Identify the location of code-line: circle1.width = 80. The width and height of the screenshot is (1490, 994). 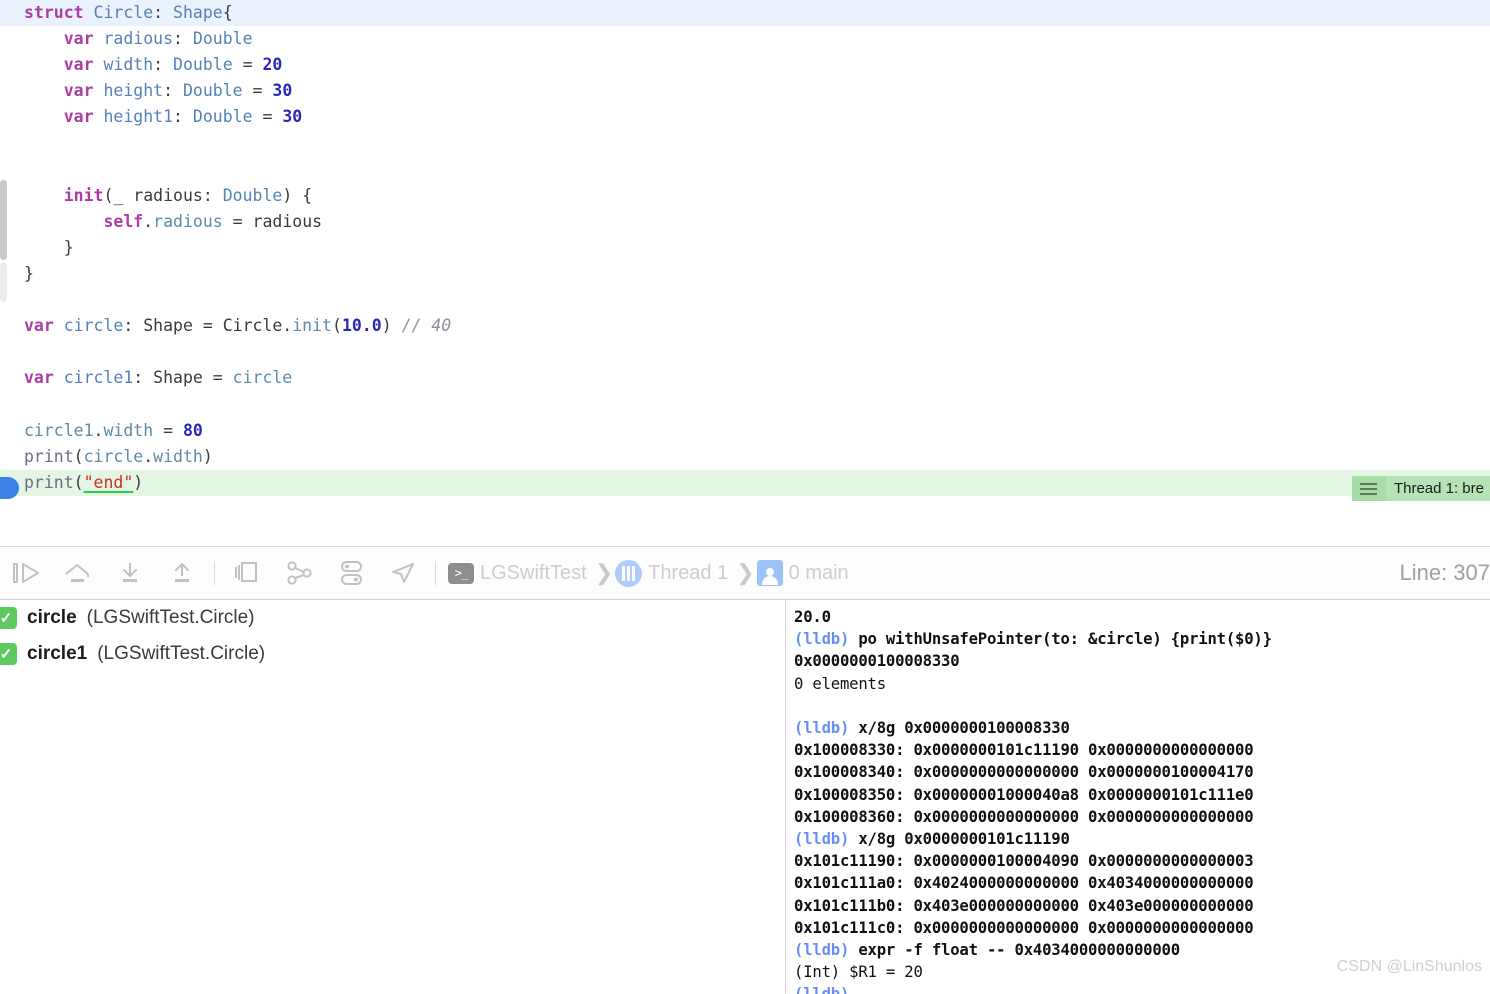
(745, 431).